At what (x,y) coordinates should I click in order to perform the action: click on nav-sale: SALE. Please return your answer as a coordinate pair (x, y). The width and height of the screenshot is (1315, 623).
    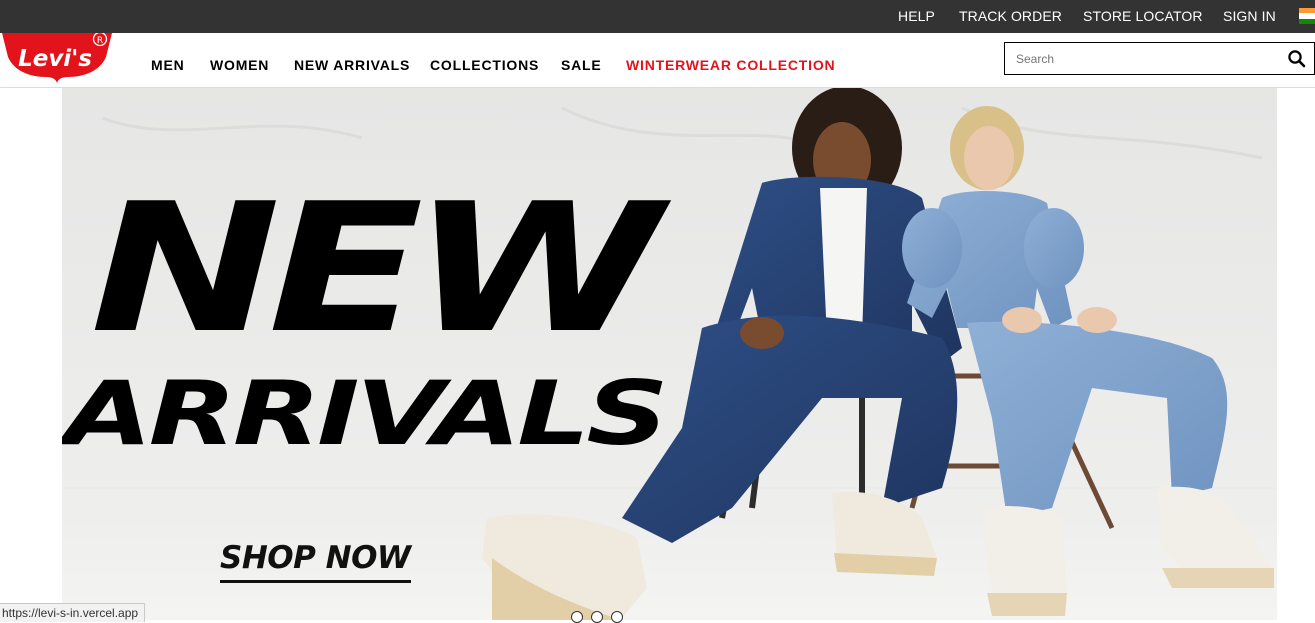
    Looking at the image, I should click on (581, 65).